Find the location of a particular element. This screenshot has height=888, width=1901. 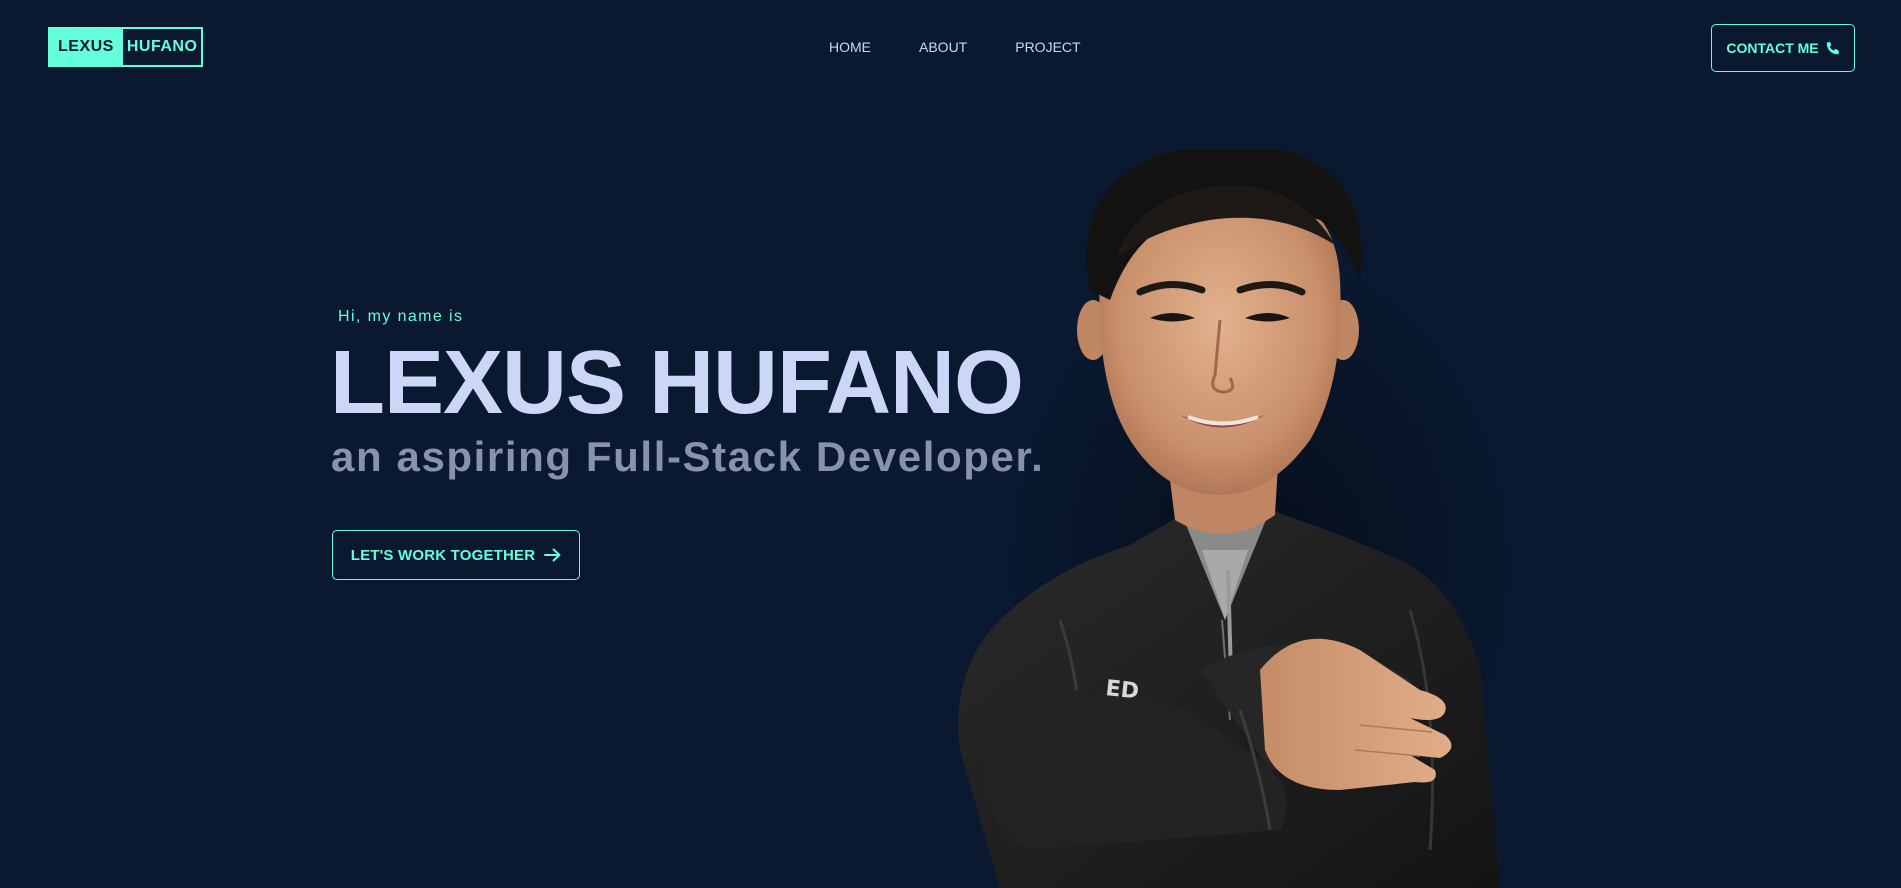

arrow-right-icon is located at coordinates (552, 555).